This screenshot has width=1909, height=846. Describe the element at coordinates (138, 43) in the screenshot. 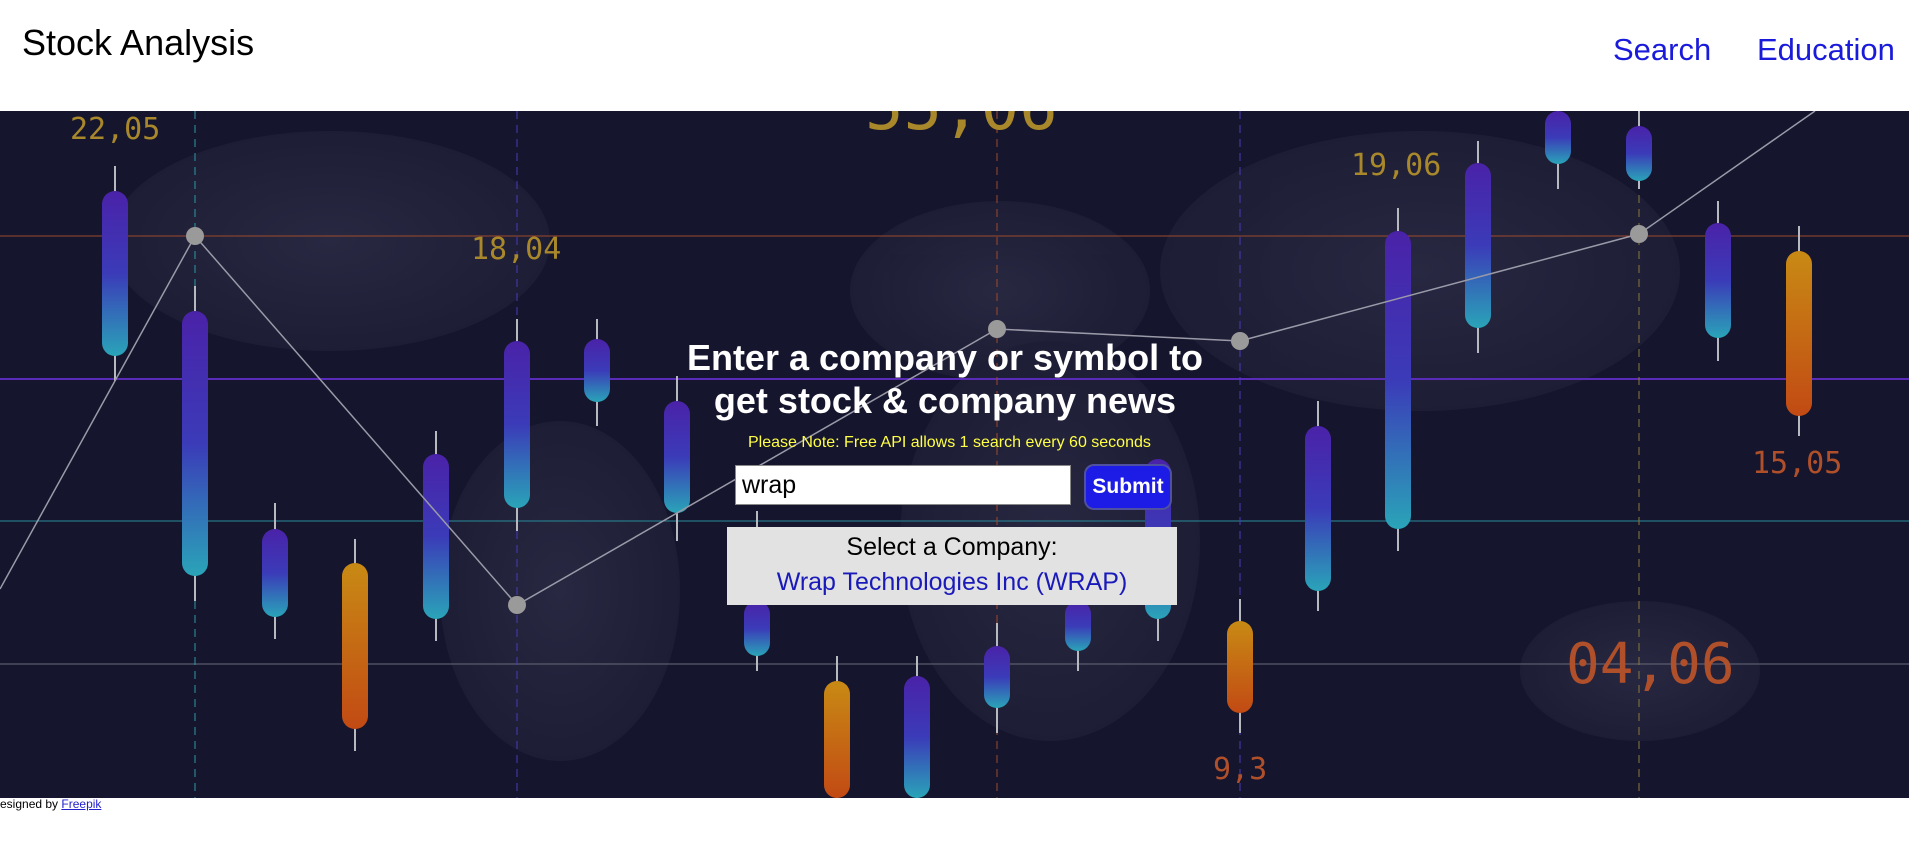

I see `site-brand: Stock Analysis` at that location.